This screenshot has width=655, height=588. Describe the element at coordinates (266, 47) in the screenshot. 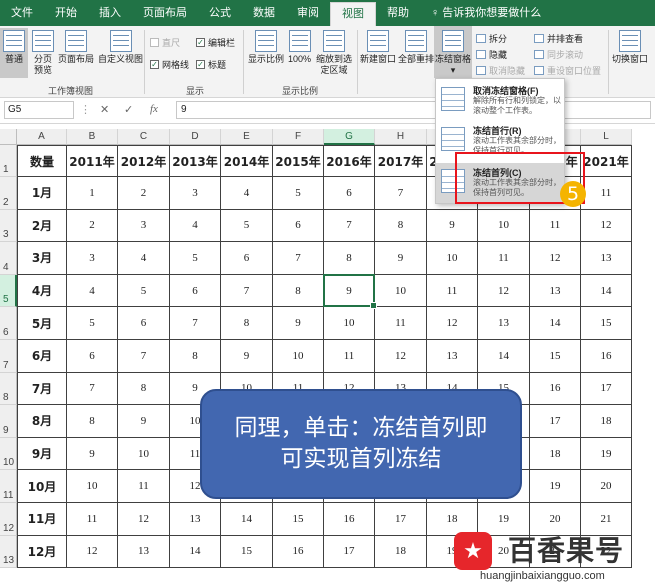

I see `zoom-button: 显示比例` at that location.